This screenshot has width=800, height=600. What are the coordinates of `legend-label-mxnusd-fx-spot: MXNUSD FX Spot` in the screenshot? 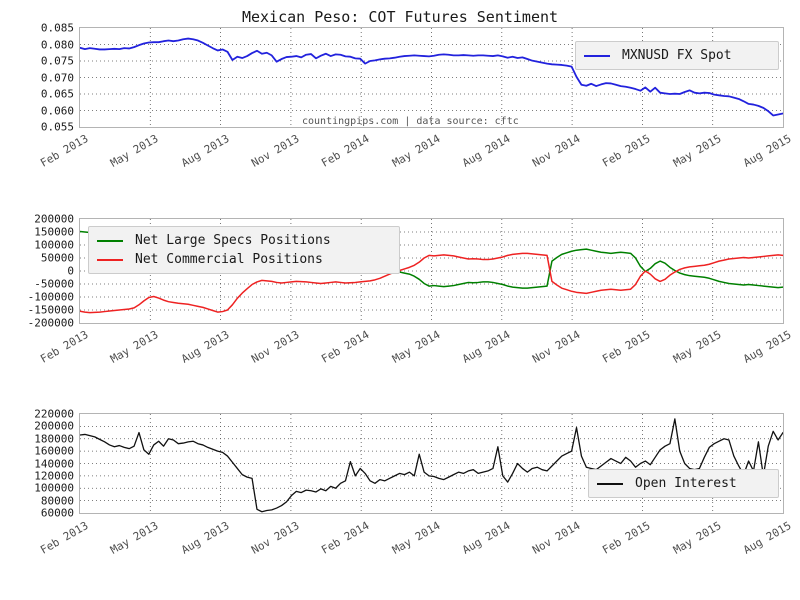 It's located at (677, 55).